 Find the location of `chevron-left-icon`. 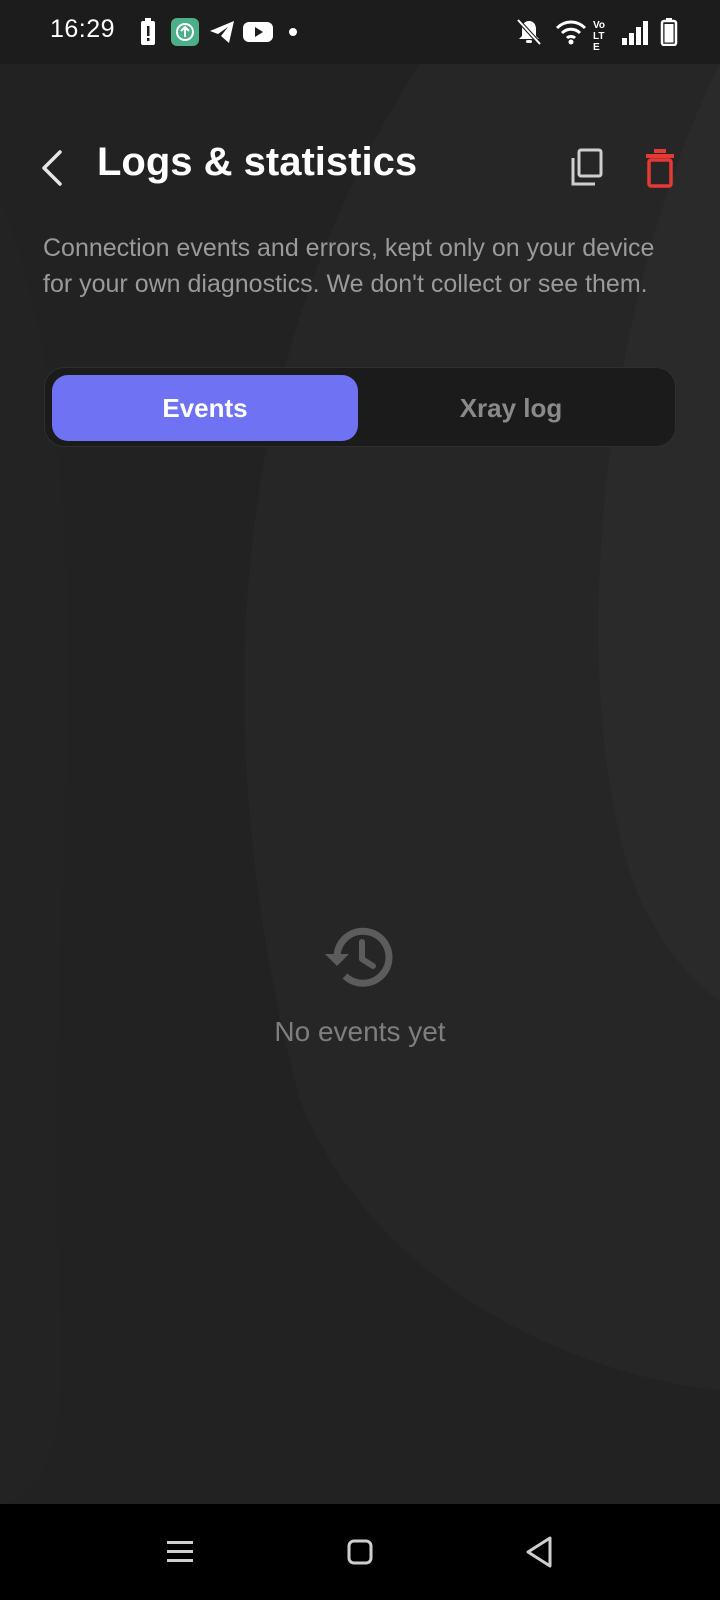

chevron-left-icon is located at coordinates (52, 168).